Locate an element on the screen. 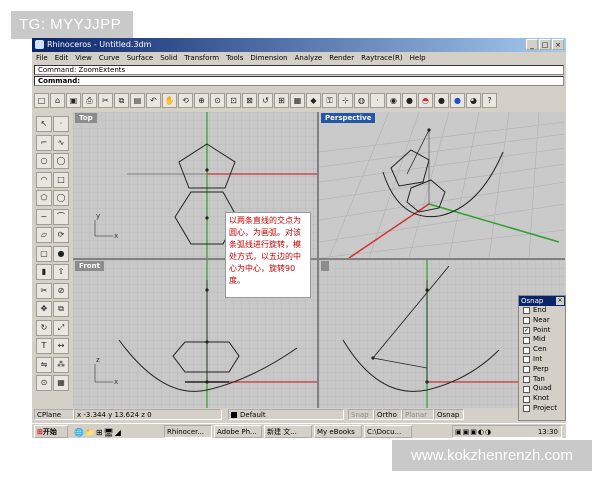 Image resolution: width=600 pixels, height=480 pixels. minimize-button: _ is located at coordinates (532, 44).